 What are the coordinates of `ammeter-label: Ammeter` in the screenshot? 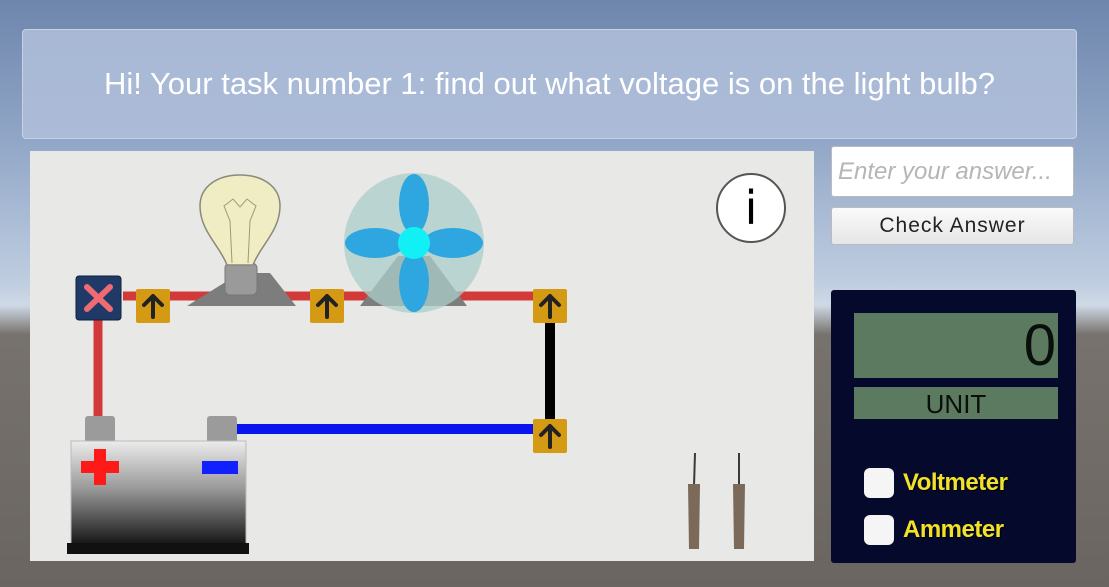 It's located at (953, 529).